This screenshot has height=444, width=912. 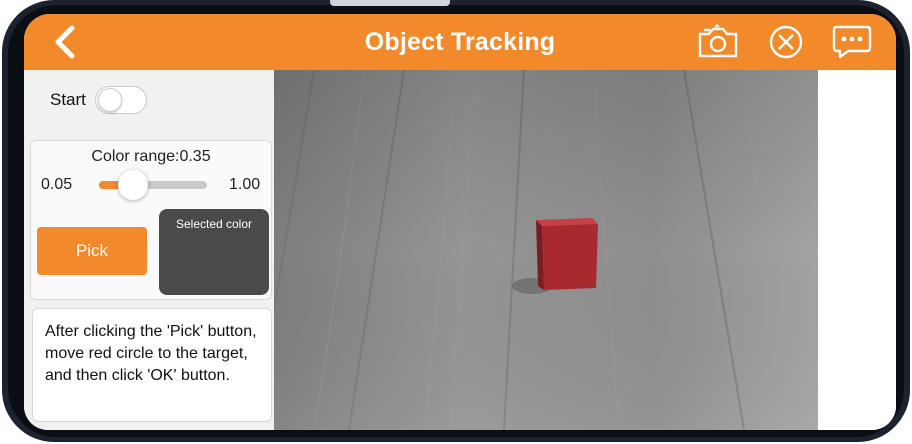 I want to click on chat-icon, so click(x=852, y=42).